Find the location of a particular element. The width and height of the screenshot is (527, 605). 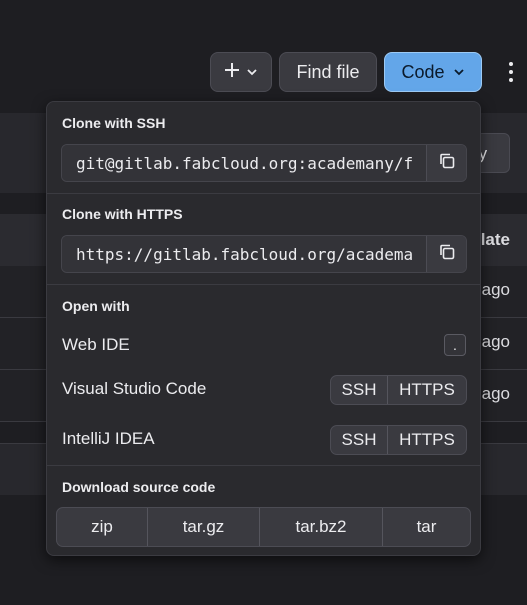

code-dropdown-button: Code is located at coordinates (433, 72).